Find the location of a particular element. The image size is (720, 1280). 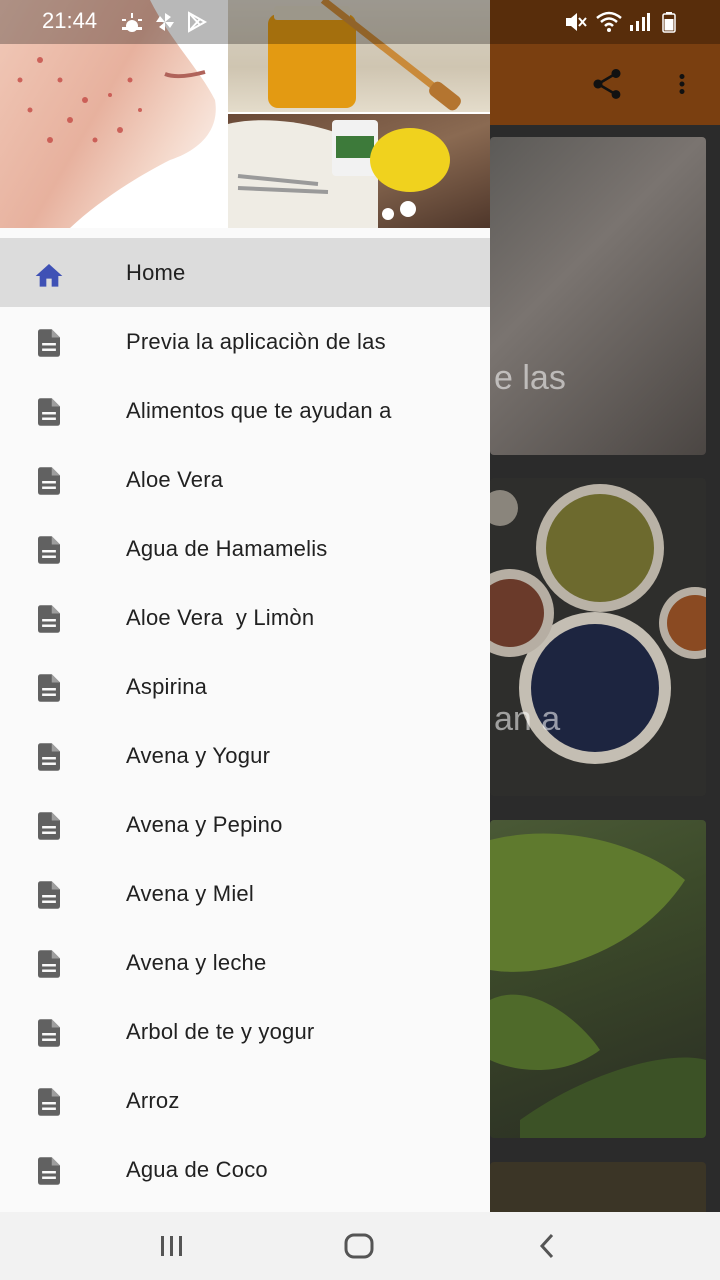

remedies-image is located at coordinates (359, 171).